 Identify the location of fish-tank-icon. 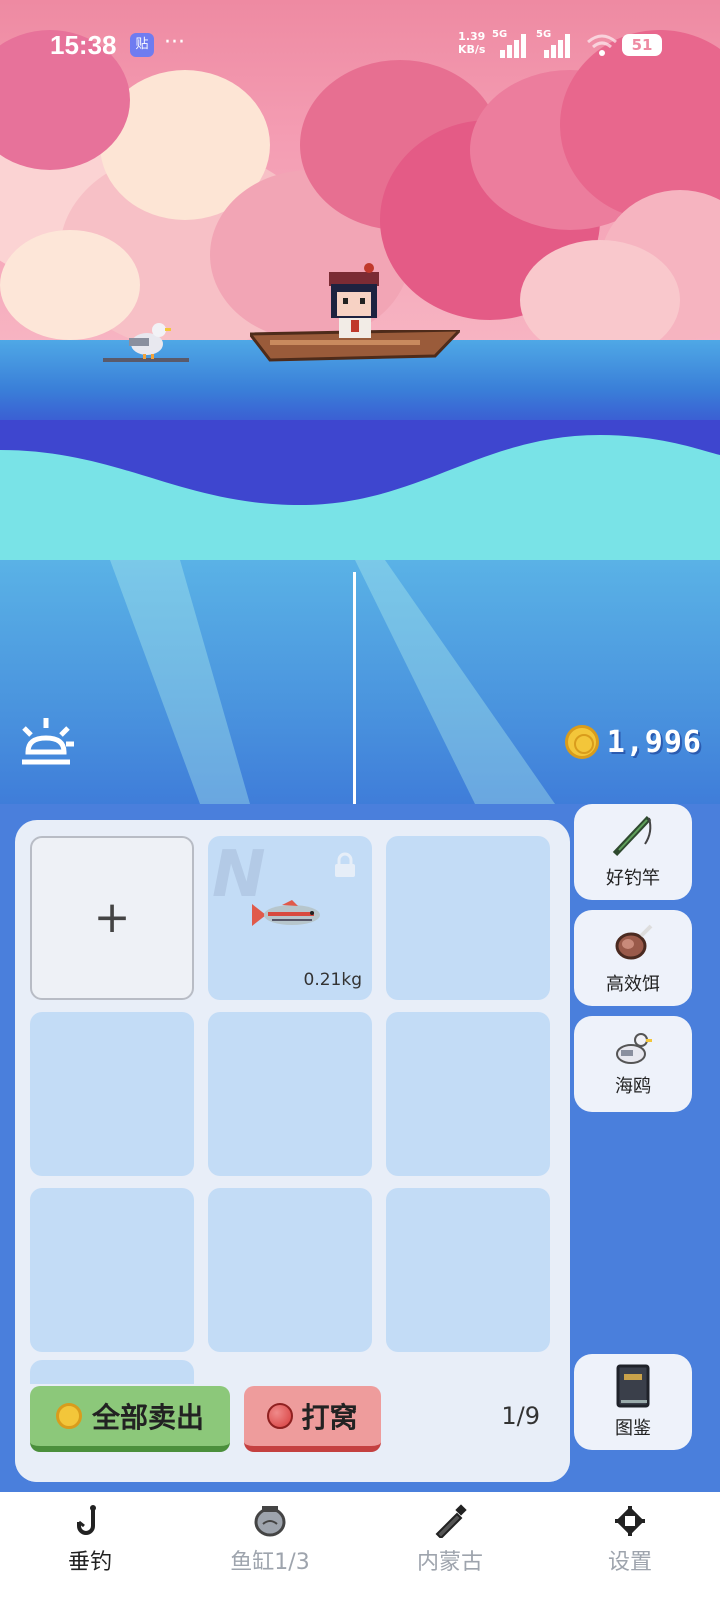
(270, 1521).